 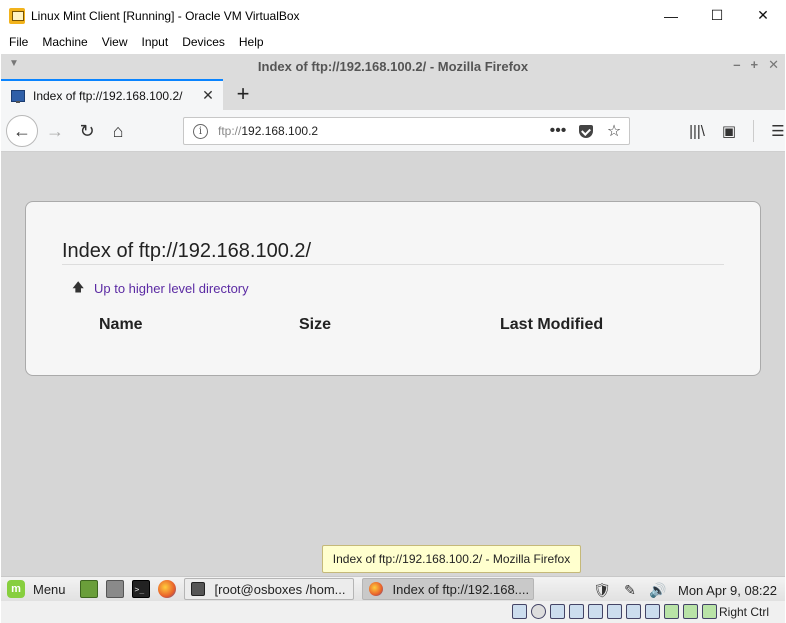 I want to click on firefox-launcher-icon, so click(x=166, y=589).